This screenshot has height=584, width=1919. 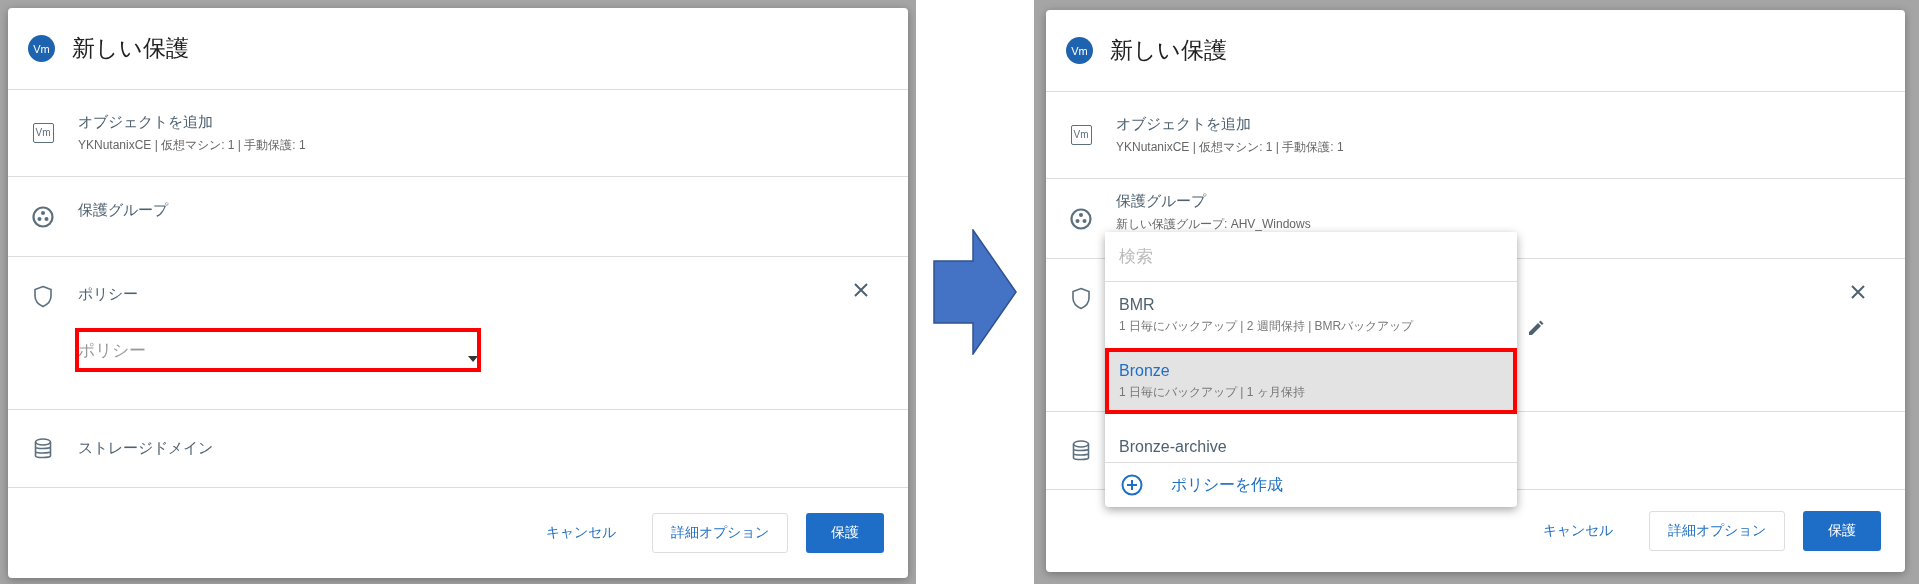 I want to click on section-title: ストレージドメイン, so click(x=145, y=448).